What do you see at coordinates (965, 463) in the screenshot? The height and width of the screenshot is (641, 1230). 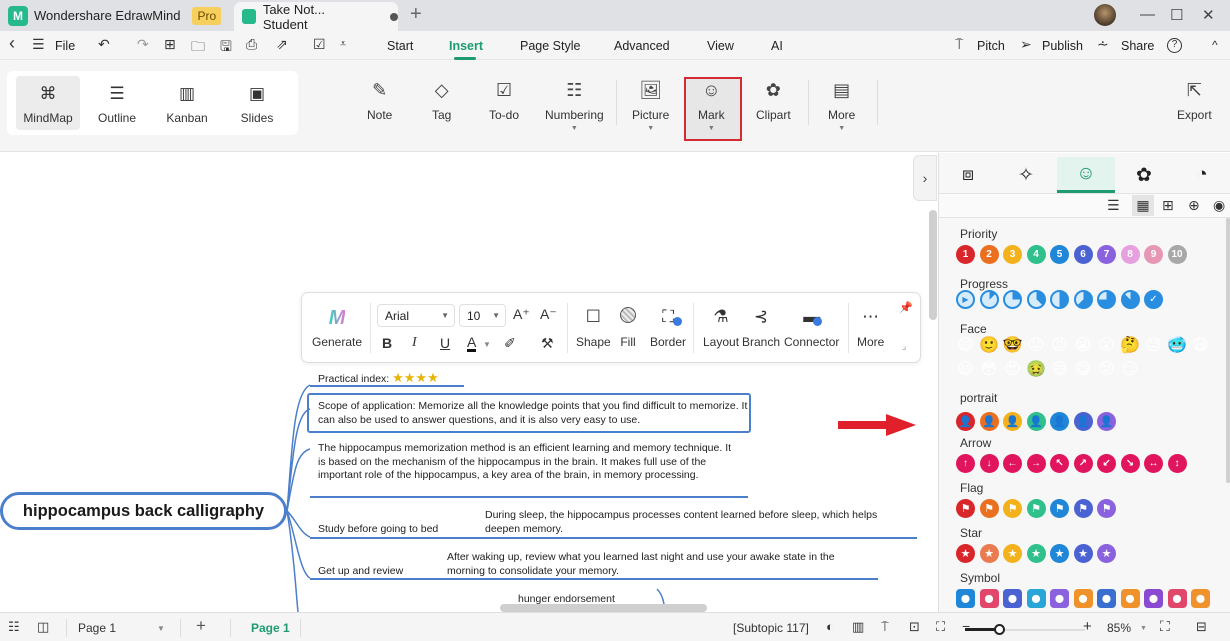 I see `arrow-0-icon: ↑` at bounding box center [965, 463].